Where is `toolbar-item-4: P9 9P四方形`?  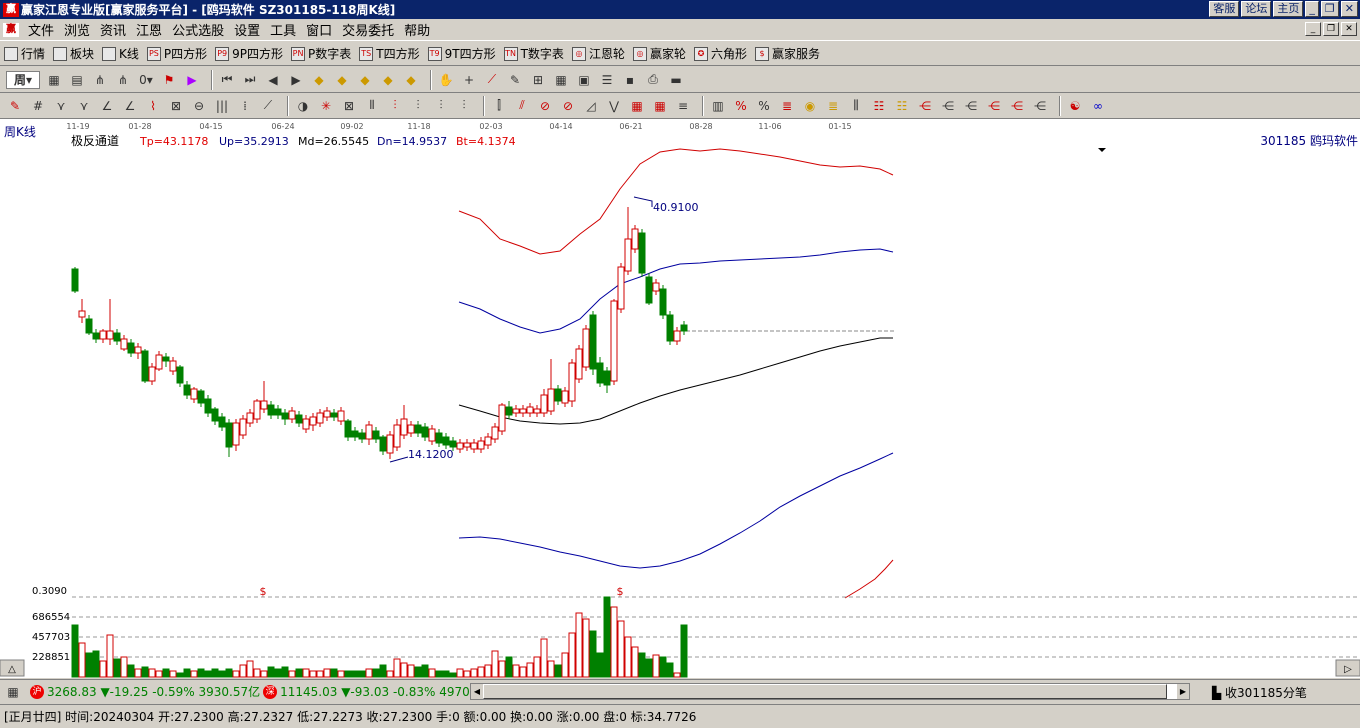 toolbar-item-4: P9 9P四方形 is located at coordinates (249, 53).